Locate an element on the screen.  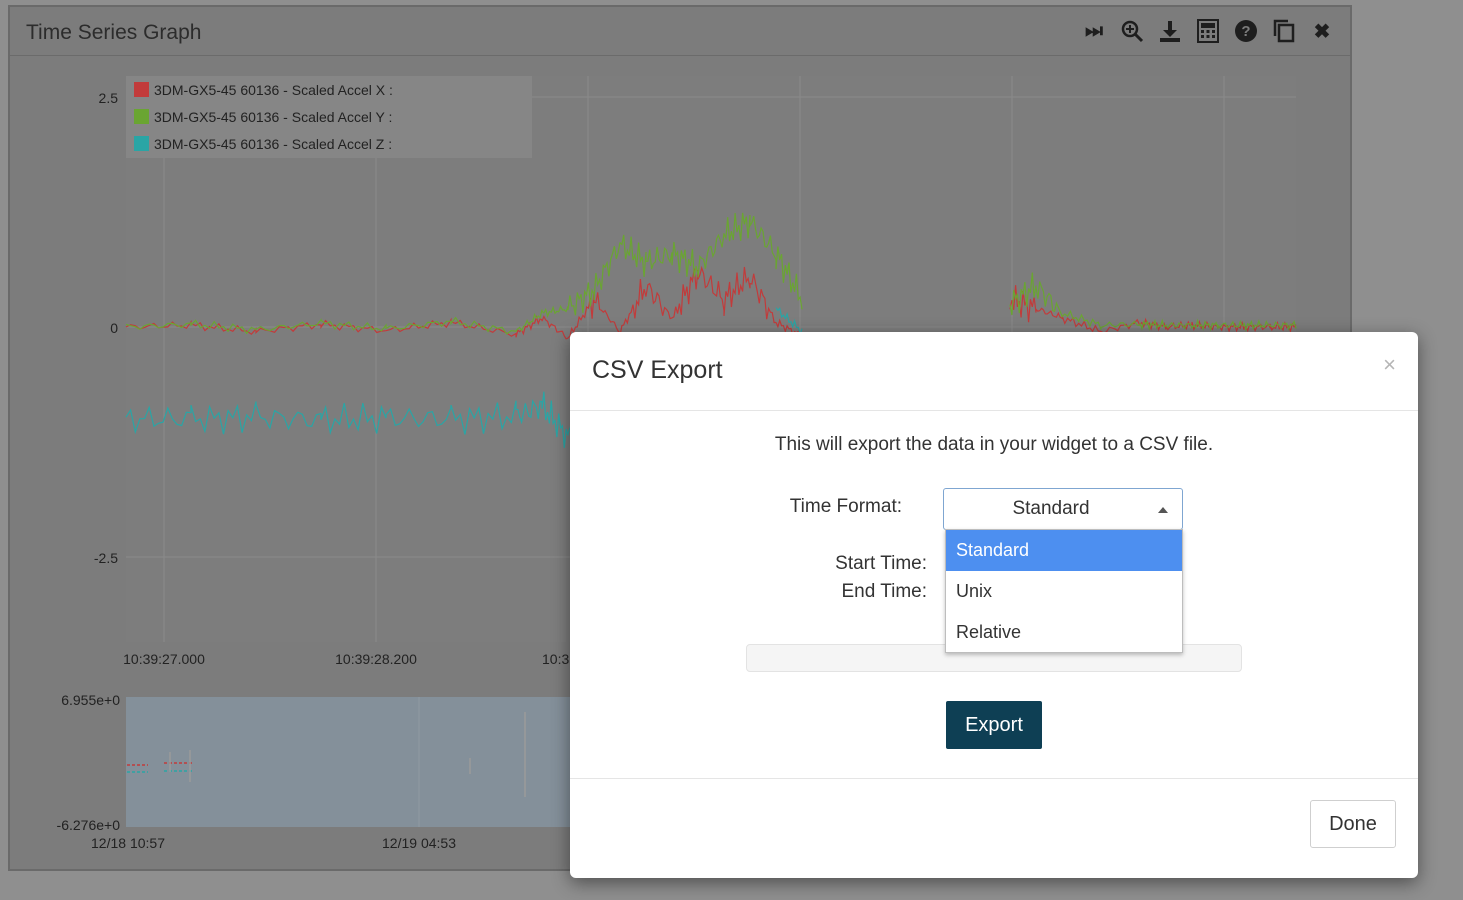
modal-footer is located at coordinates (994, 778).